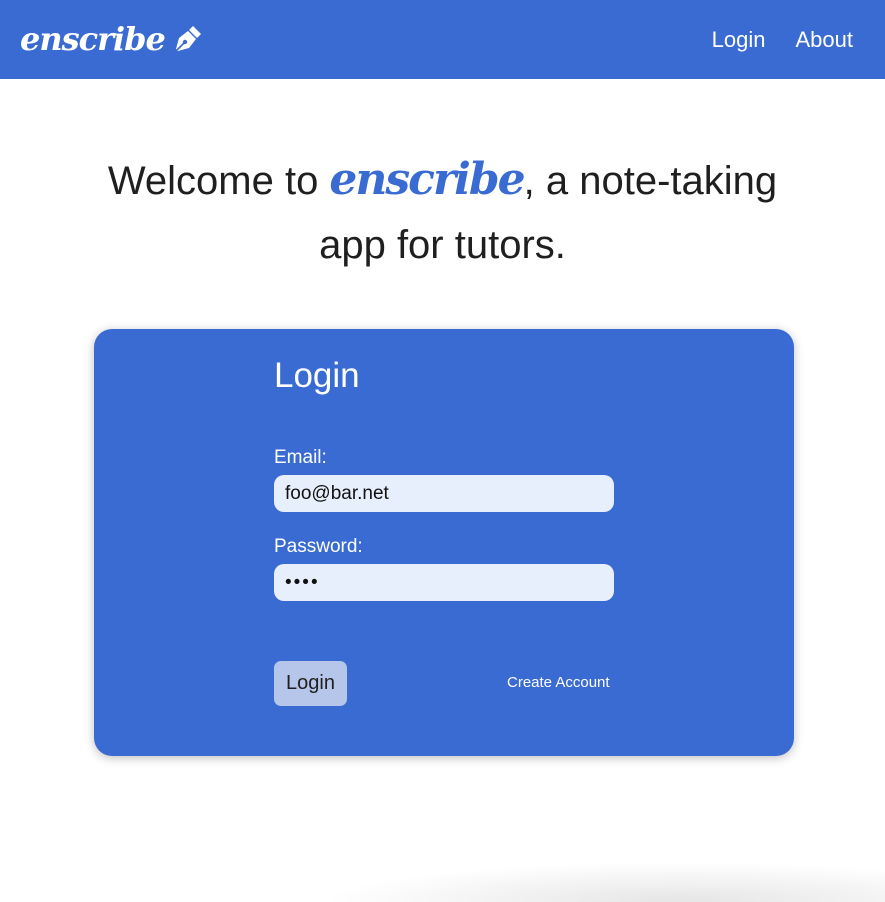  Describe the element at coordinates (317, 375) in the screenshot. I see `login-title: Login` at that location.